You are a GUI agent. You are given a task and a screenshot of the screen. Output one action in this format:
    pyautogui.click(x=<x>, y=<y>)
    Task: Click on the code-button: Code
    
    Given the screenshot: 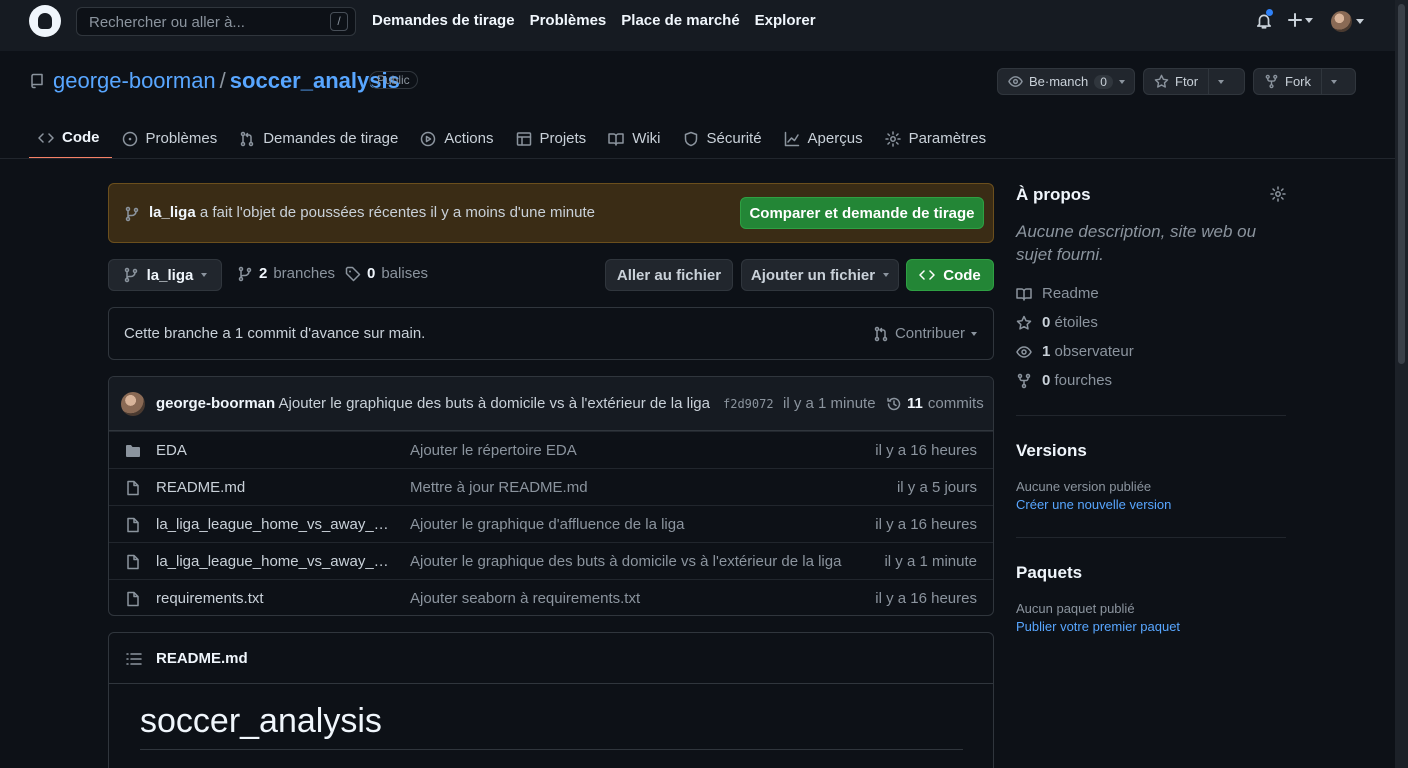 What is the action you would take?
    pyautogui.click(x=950, y=275)
    